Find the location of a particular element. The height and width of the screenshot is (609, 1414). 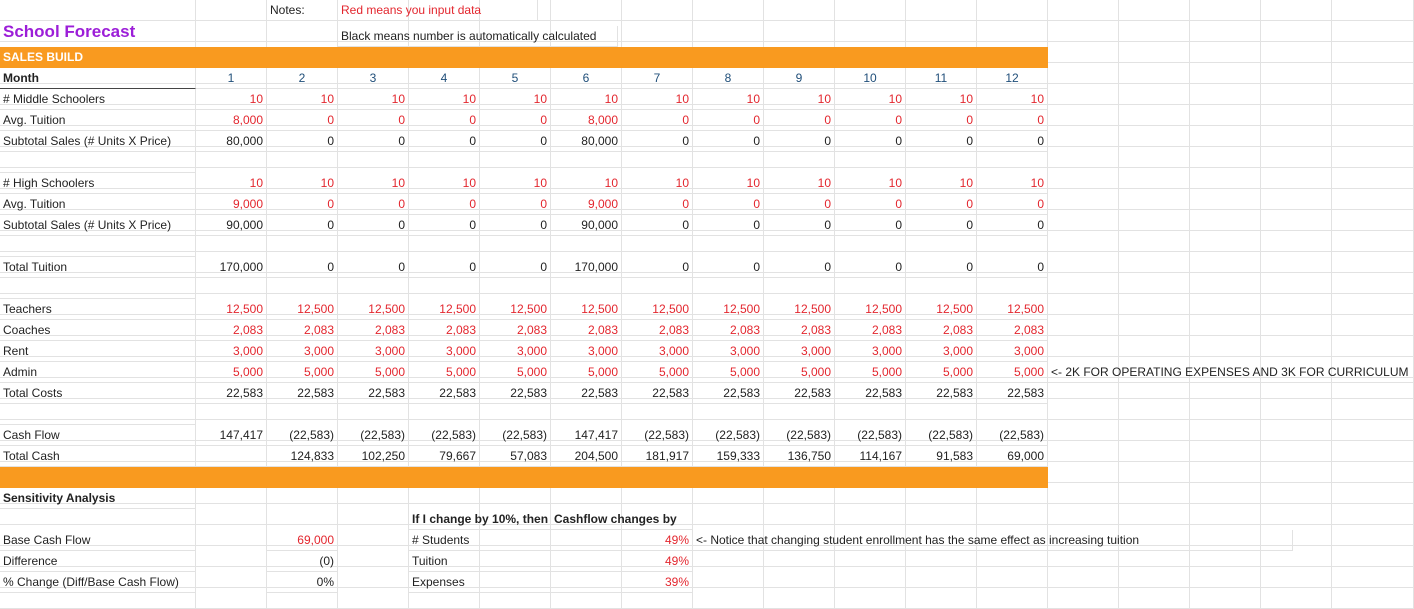

sensitivity-value: 69,000 is located at coordinates (302, 540).